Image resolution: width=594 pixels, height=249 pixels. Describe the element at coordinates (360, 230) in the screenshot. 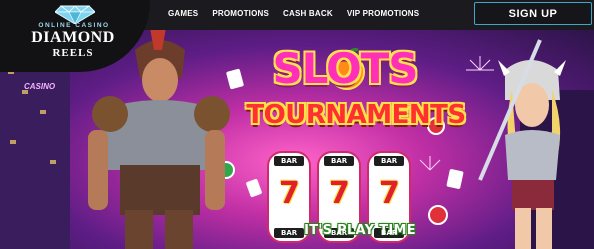

I see `banner-tagline: IT'S PLAY TIME` at that location.